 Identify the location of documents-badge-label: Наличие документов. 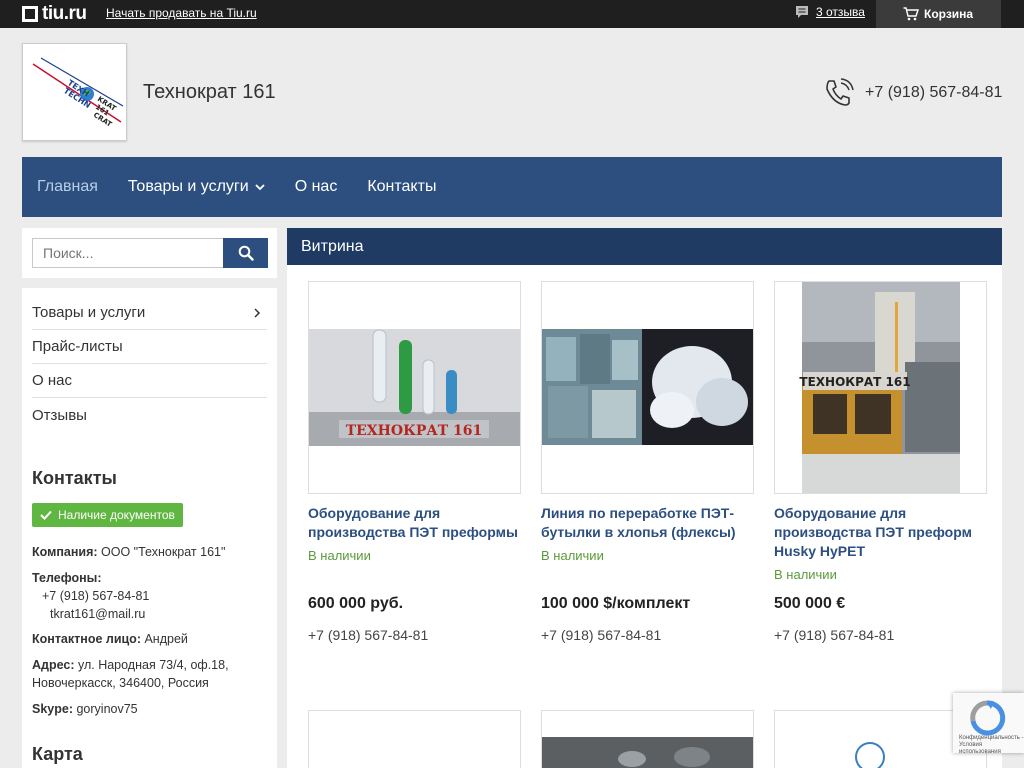
(116, 515).